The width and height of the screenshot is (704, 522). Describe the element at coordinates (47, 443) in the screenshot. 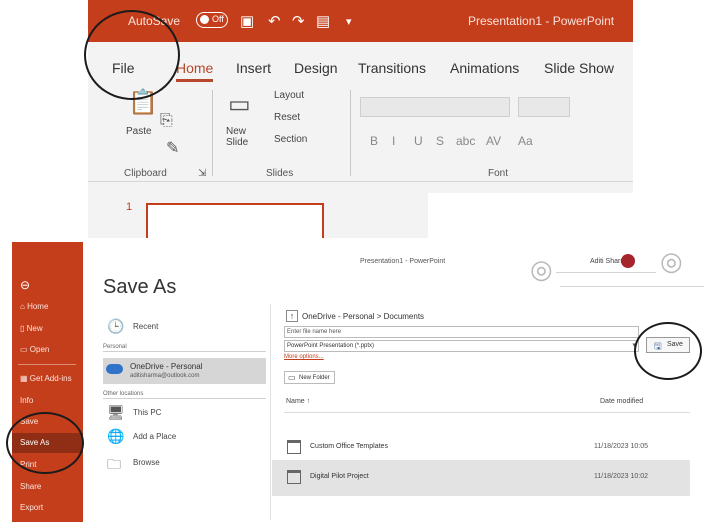

I see `nav-save-as: Save As` at that location.